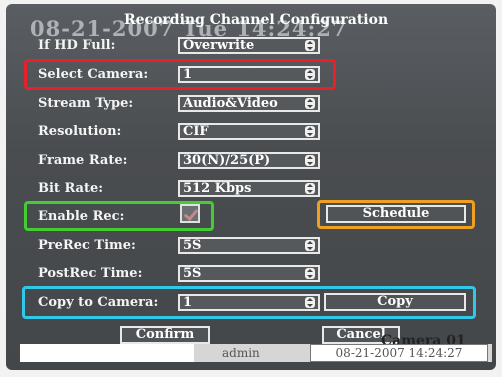 Image resolution: width=502 pixels, height=377 pixels. Describe the element at coordinates (107, 353) in the screenshot. I see `status-blank` at that location.